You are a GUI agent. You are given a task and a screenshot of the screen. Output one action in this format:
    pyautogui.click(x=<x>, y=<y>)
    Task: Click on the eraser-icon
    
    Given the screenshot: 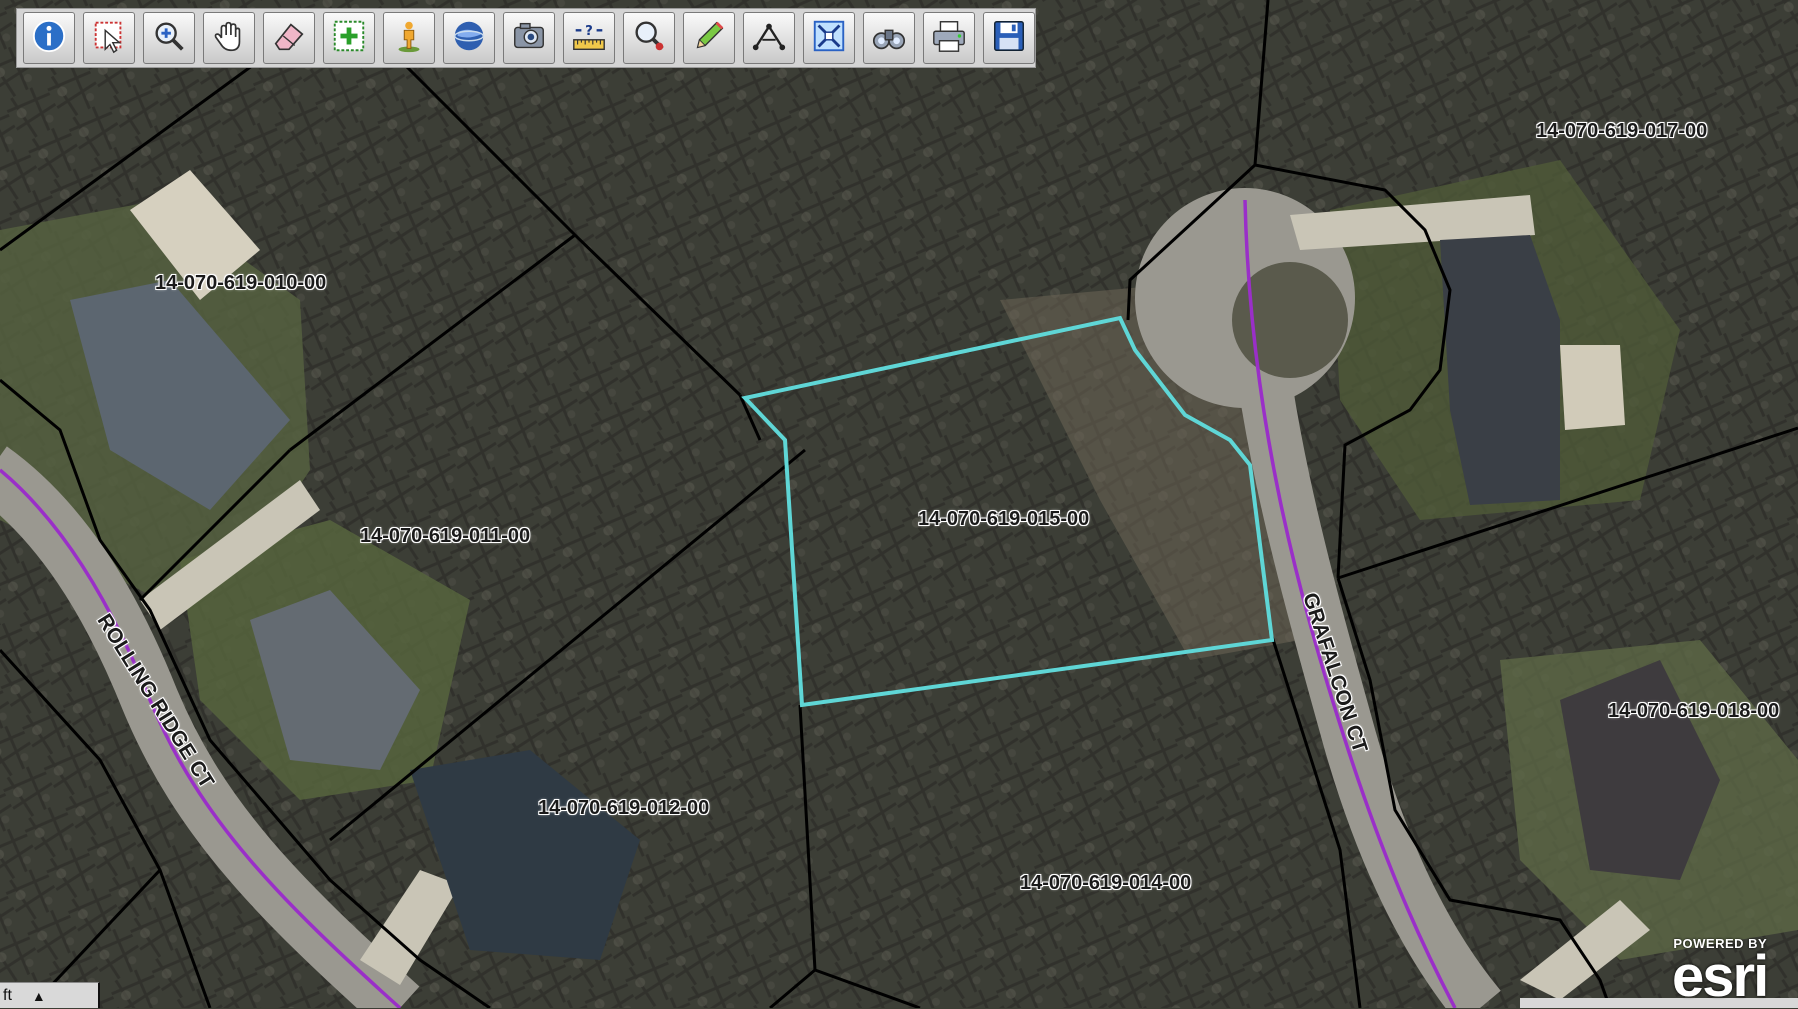 What is the action you would take?
    pyautogui.click(x=289, y=38)
    